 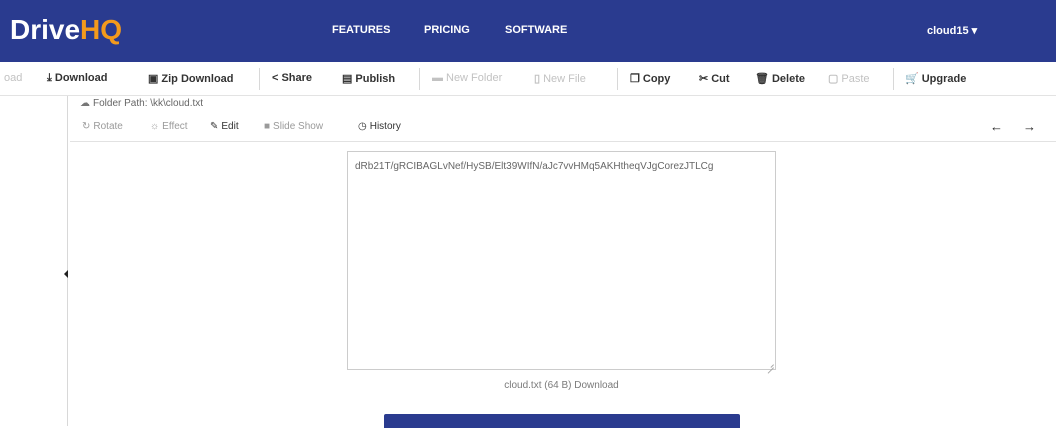 I want to click on expand-sidebar-icon, so click(x=66, y=274).